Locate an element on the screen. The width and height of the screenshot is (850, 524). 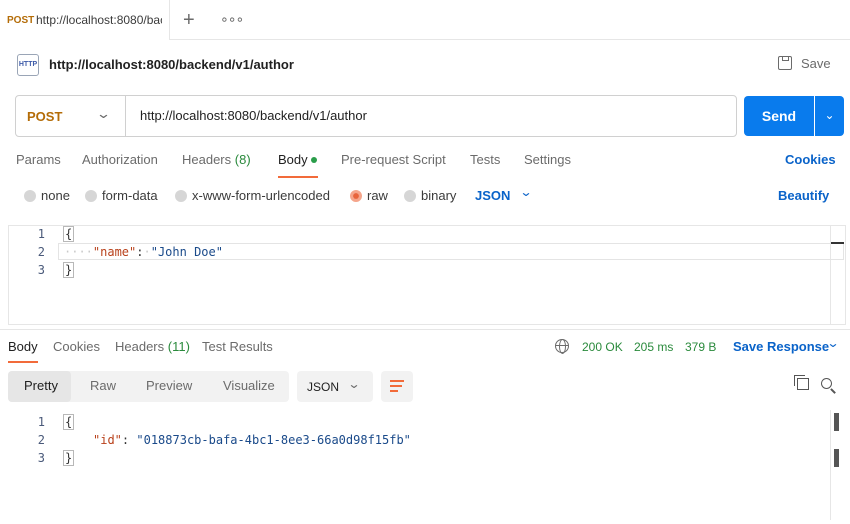
tab-method: POST is located at coordinates (21, 20).